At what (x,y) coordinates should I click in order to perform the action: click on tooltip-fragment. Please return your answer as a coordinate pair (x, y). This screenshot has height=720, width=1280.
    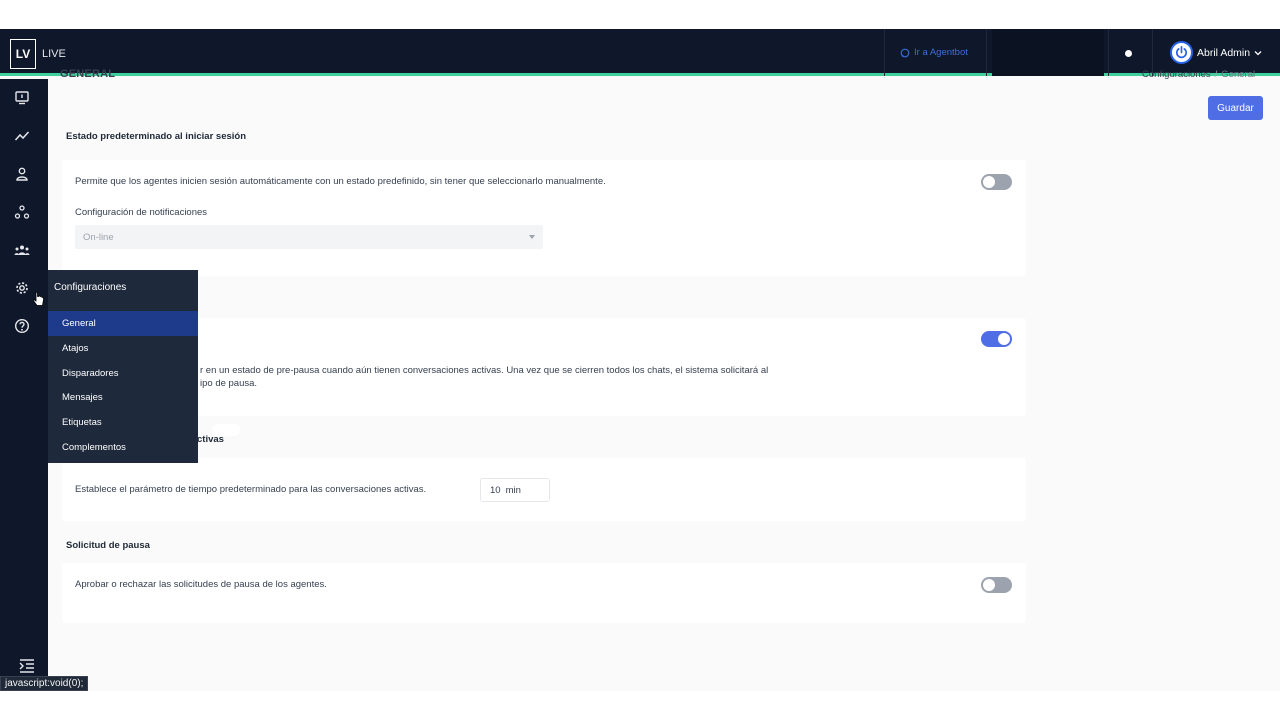
    Looking at the image, I should click on (226, 430).